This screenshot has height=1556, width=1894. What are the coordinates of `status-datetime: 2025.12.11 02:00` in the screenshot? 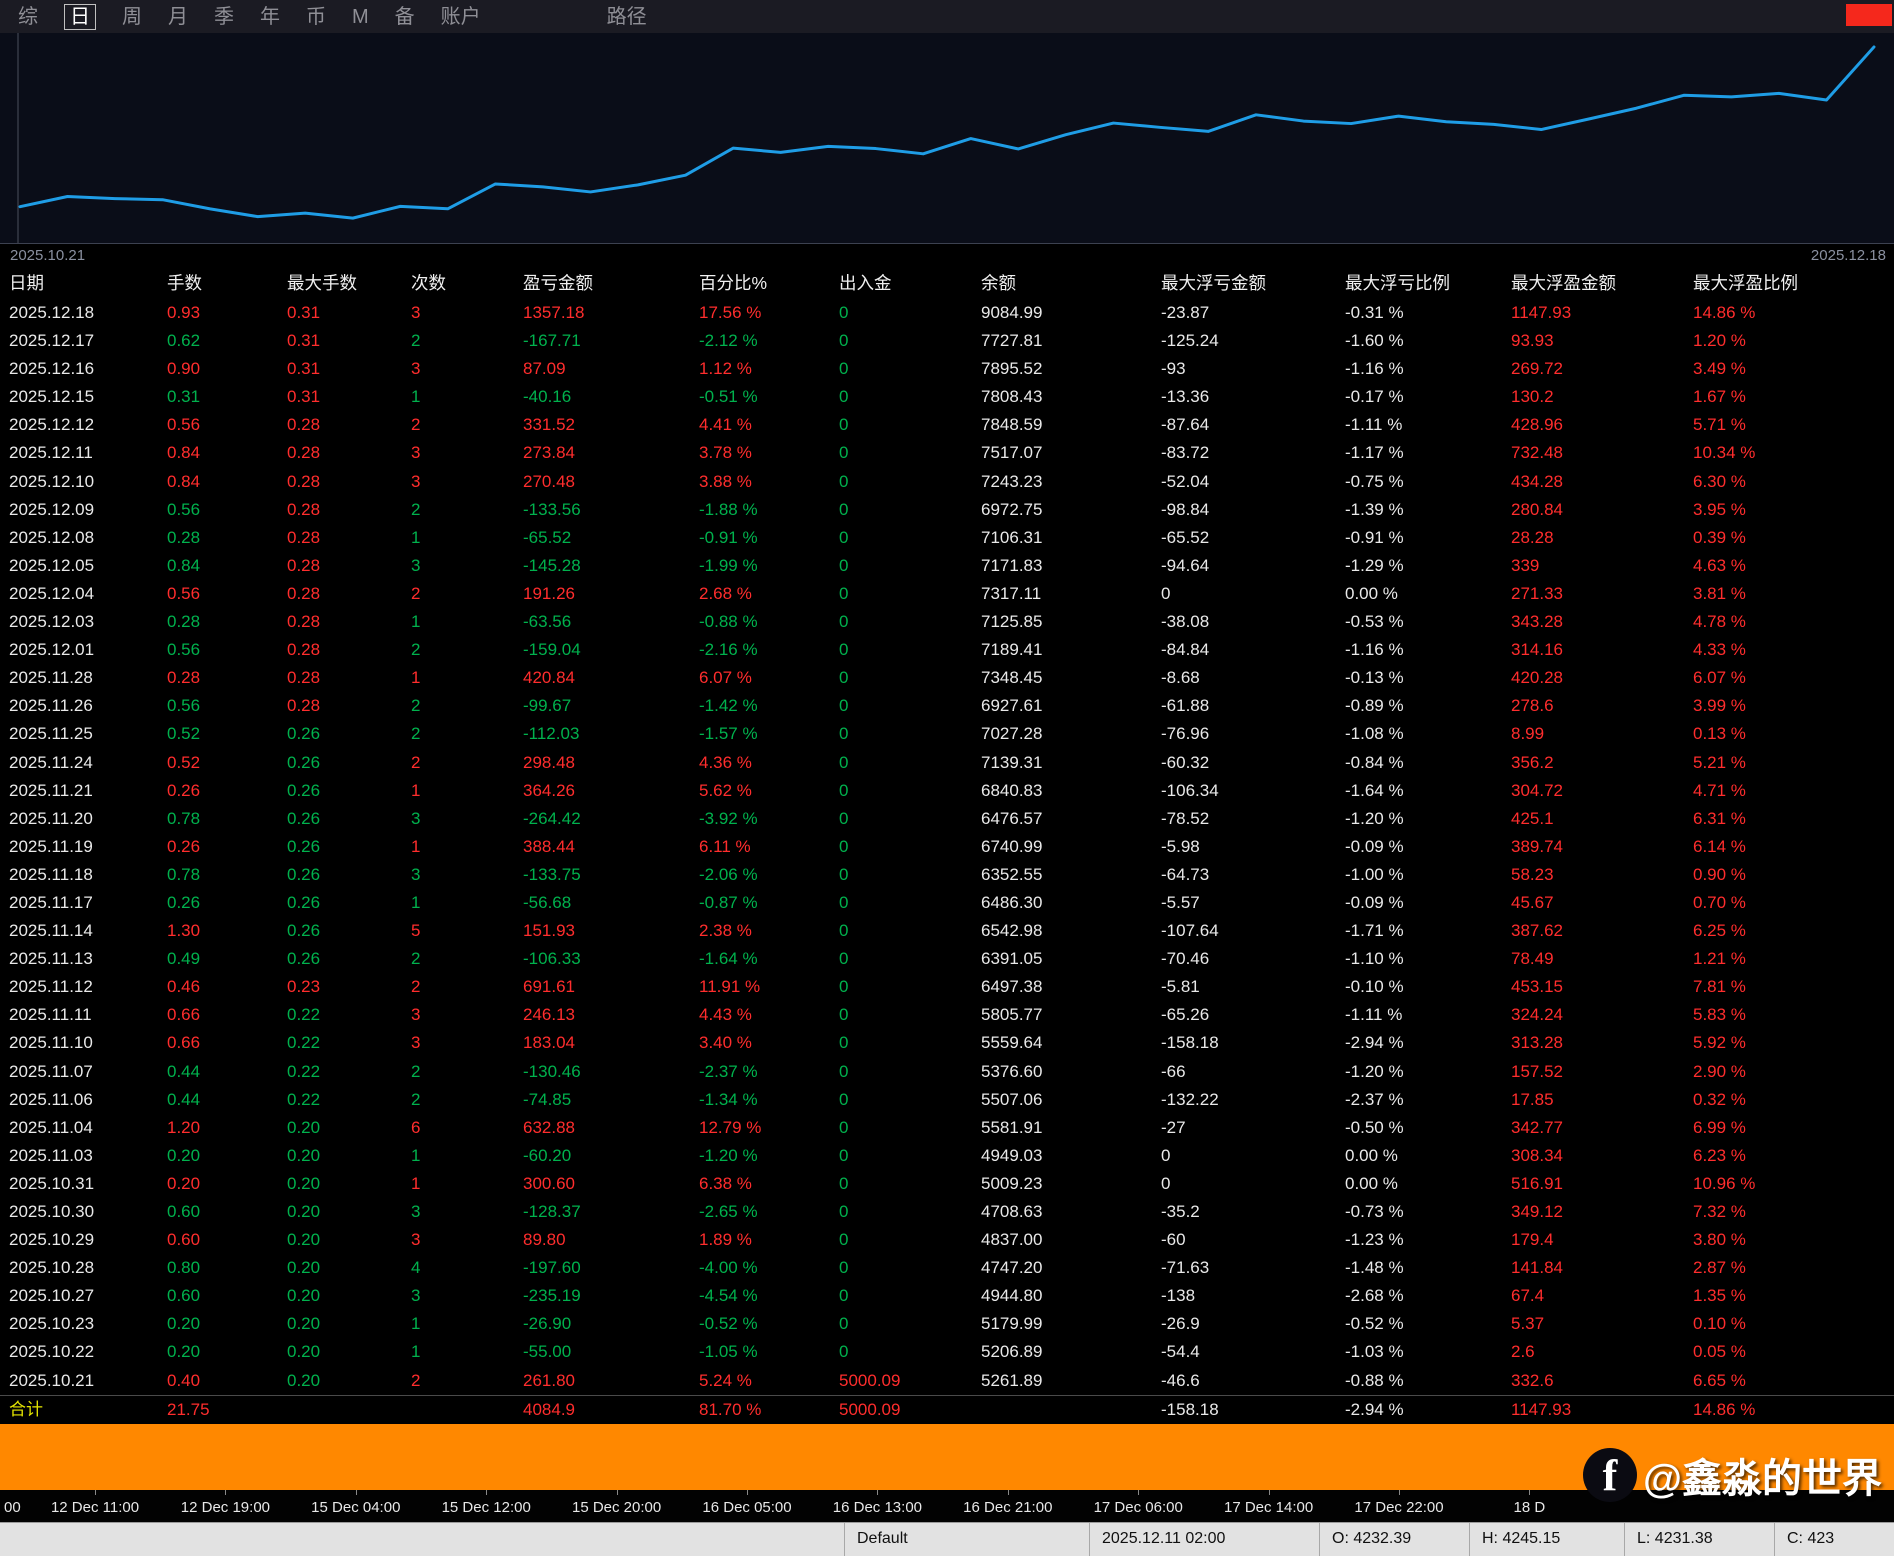 It's located at (1204, 1539).